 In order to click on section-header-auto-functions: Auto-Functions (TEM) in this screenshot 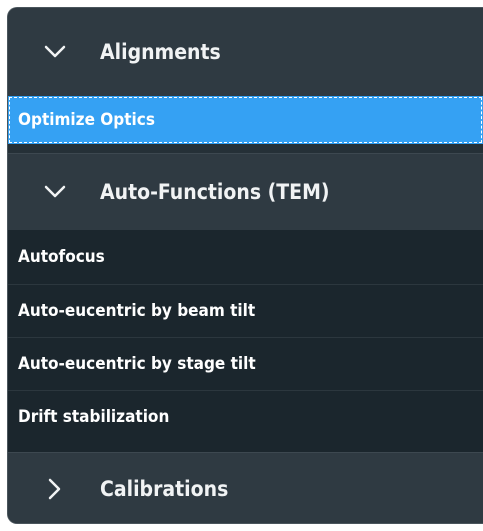, I will do `click(245, 192)`.